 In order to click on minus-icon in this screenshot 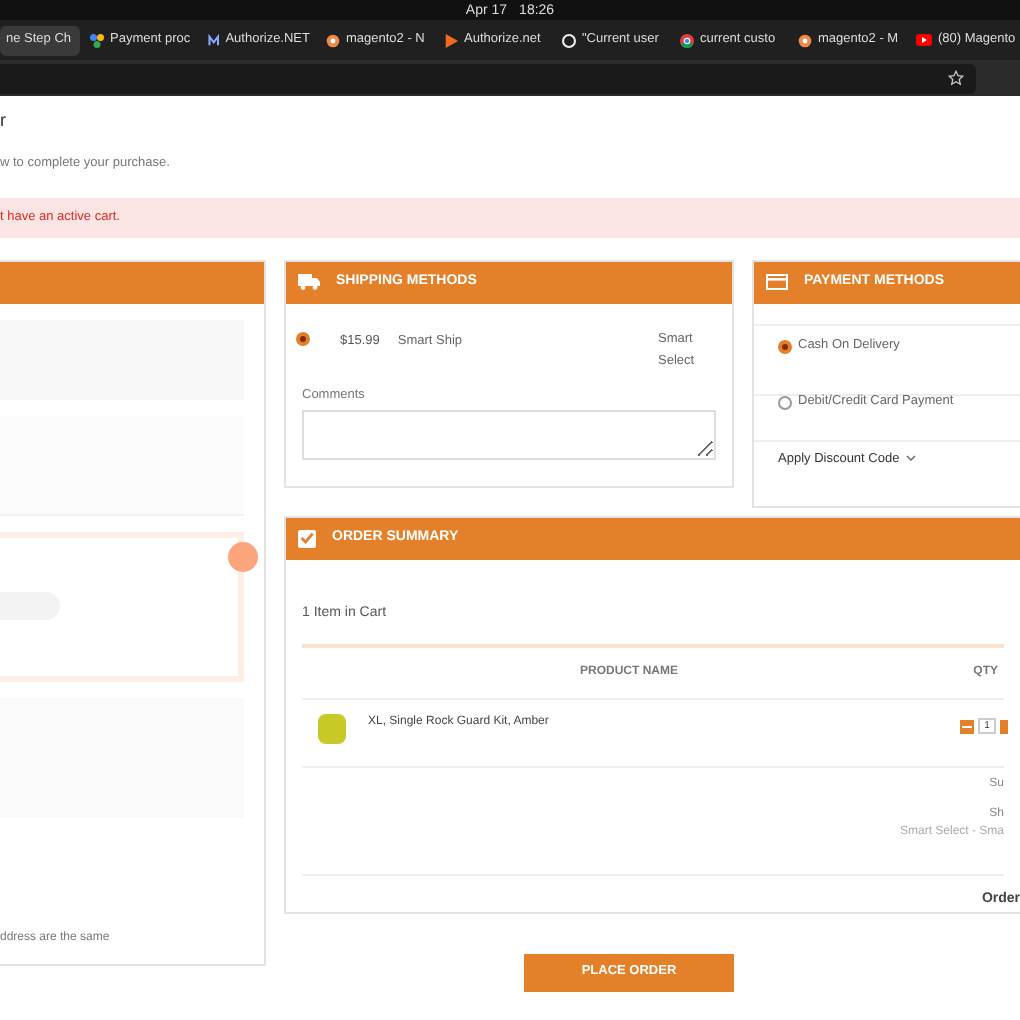, I will do `click(967, 726)`.